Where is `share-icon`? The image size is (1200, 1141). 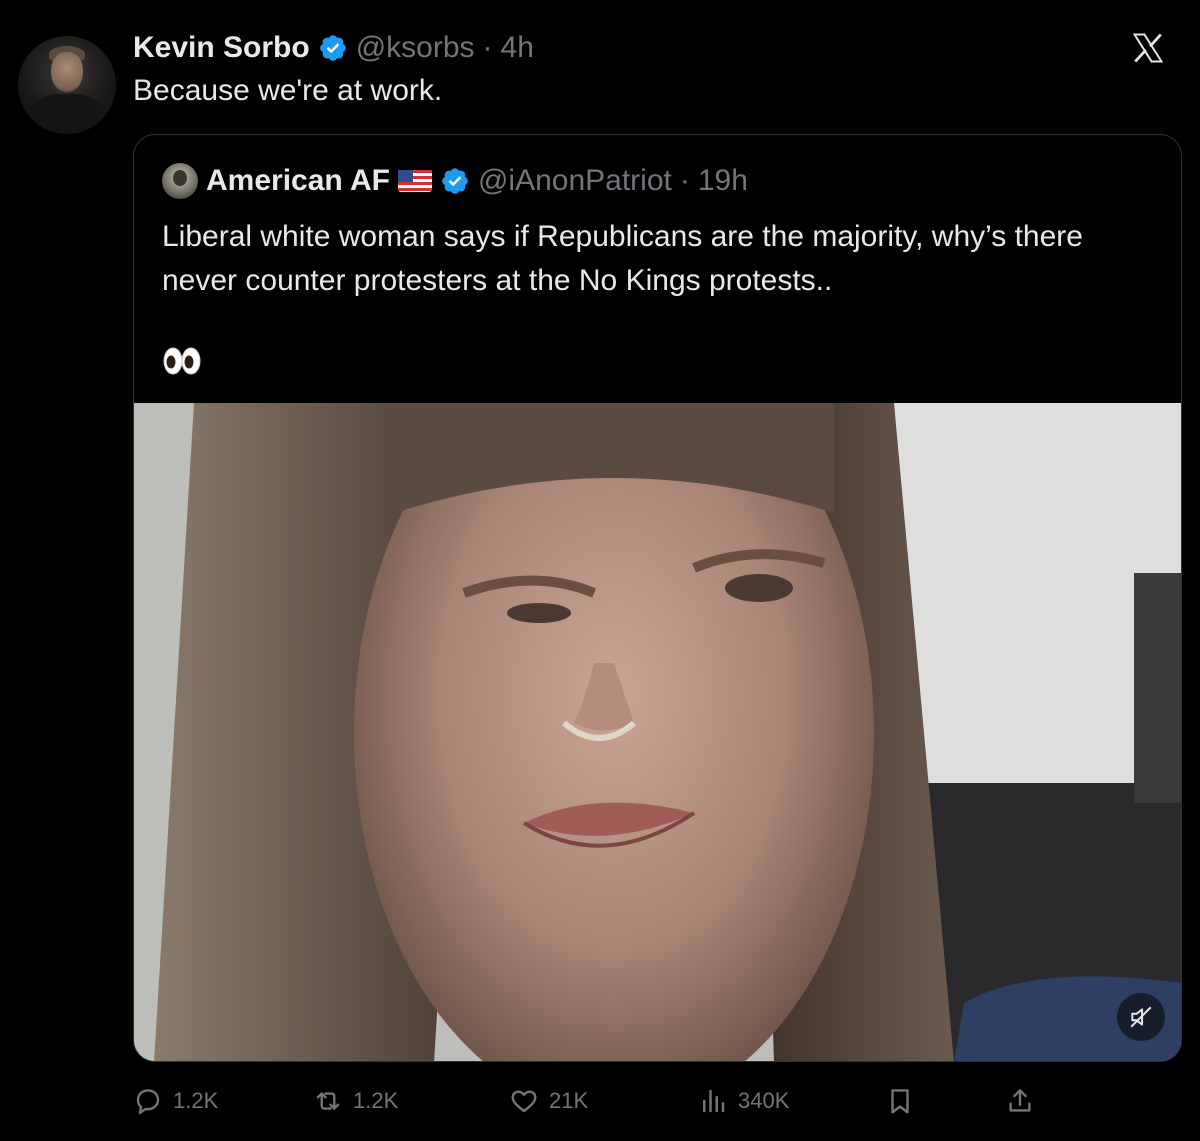
share-icon is located at coordinates (1020, 1100).